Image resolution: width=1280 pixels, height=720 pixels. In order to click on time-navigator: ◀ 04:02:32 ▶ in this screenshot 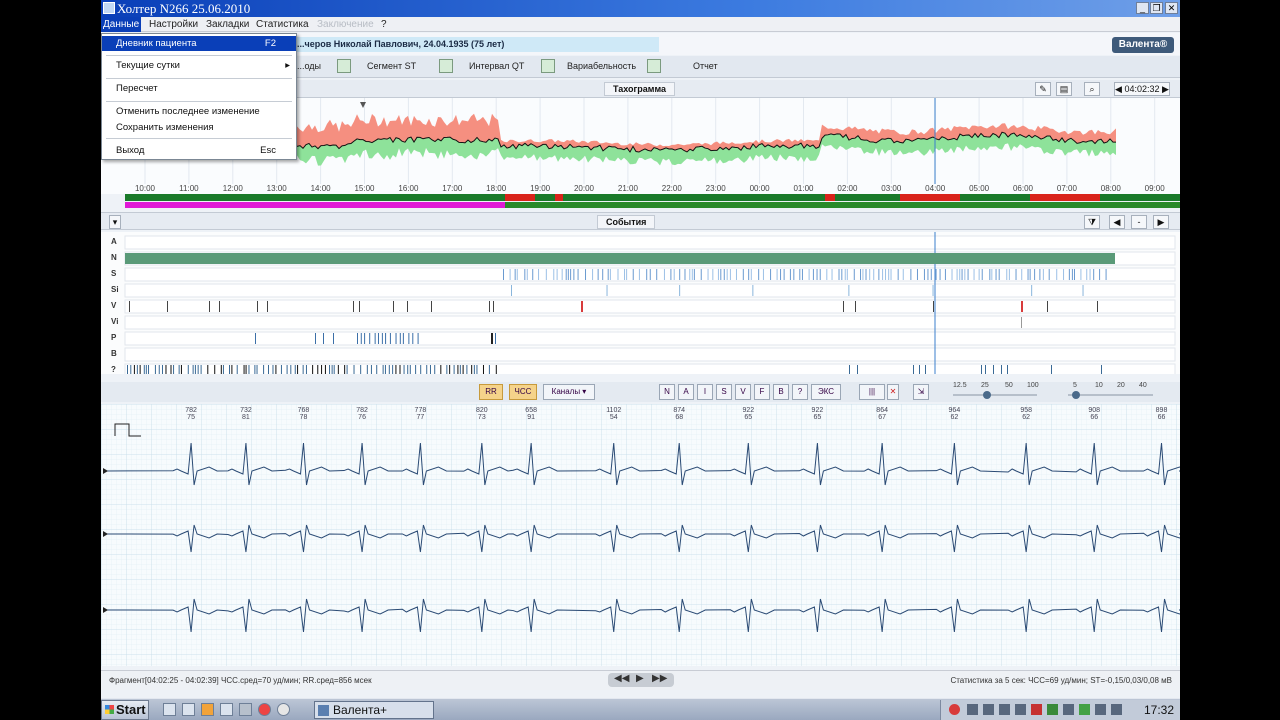, I will do `click(1142, 89)`.